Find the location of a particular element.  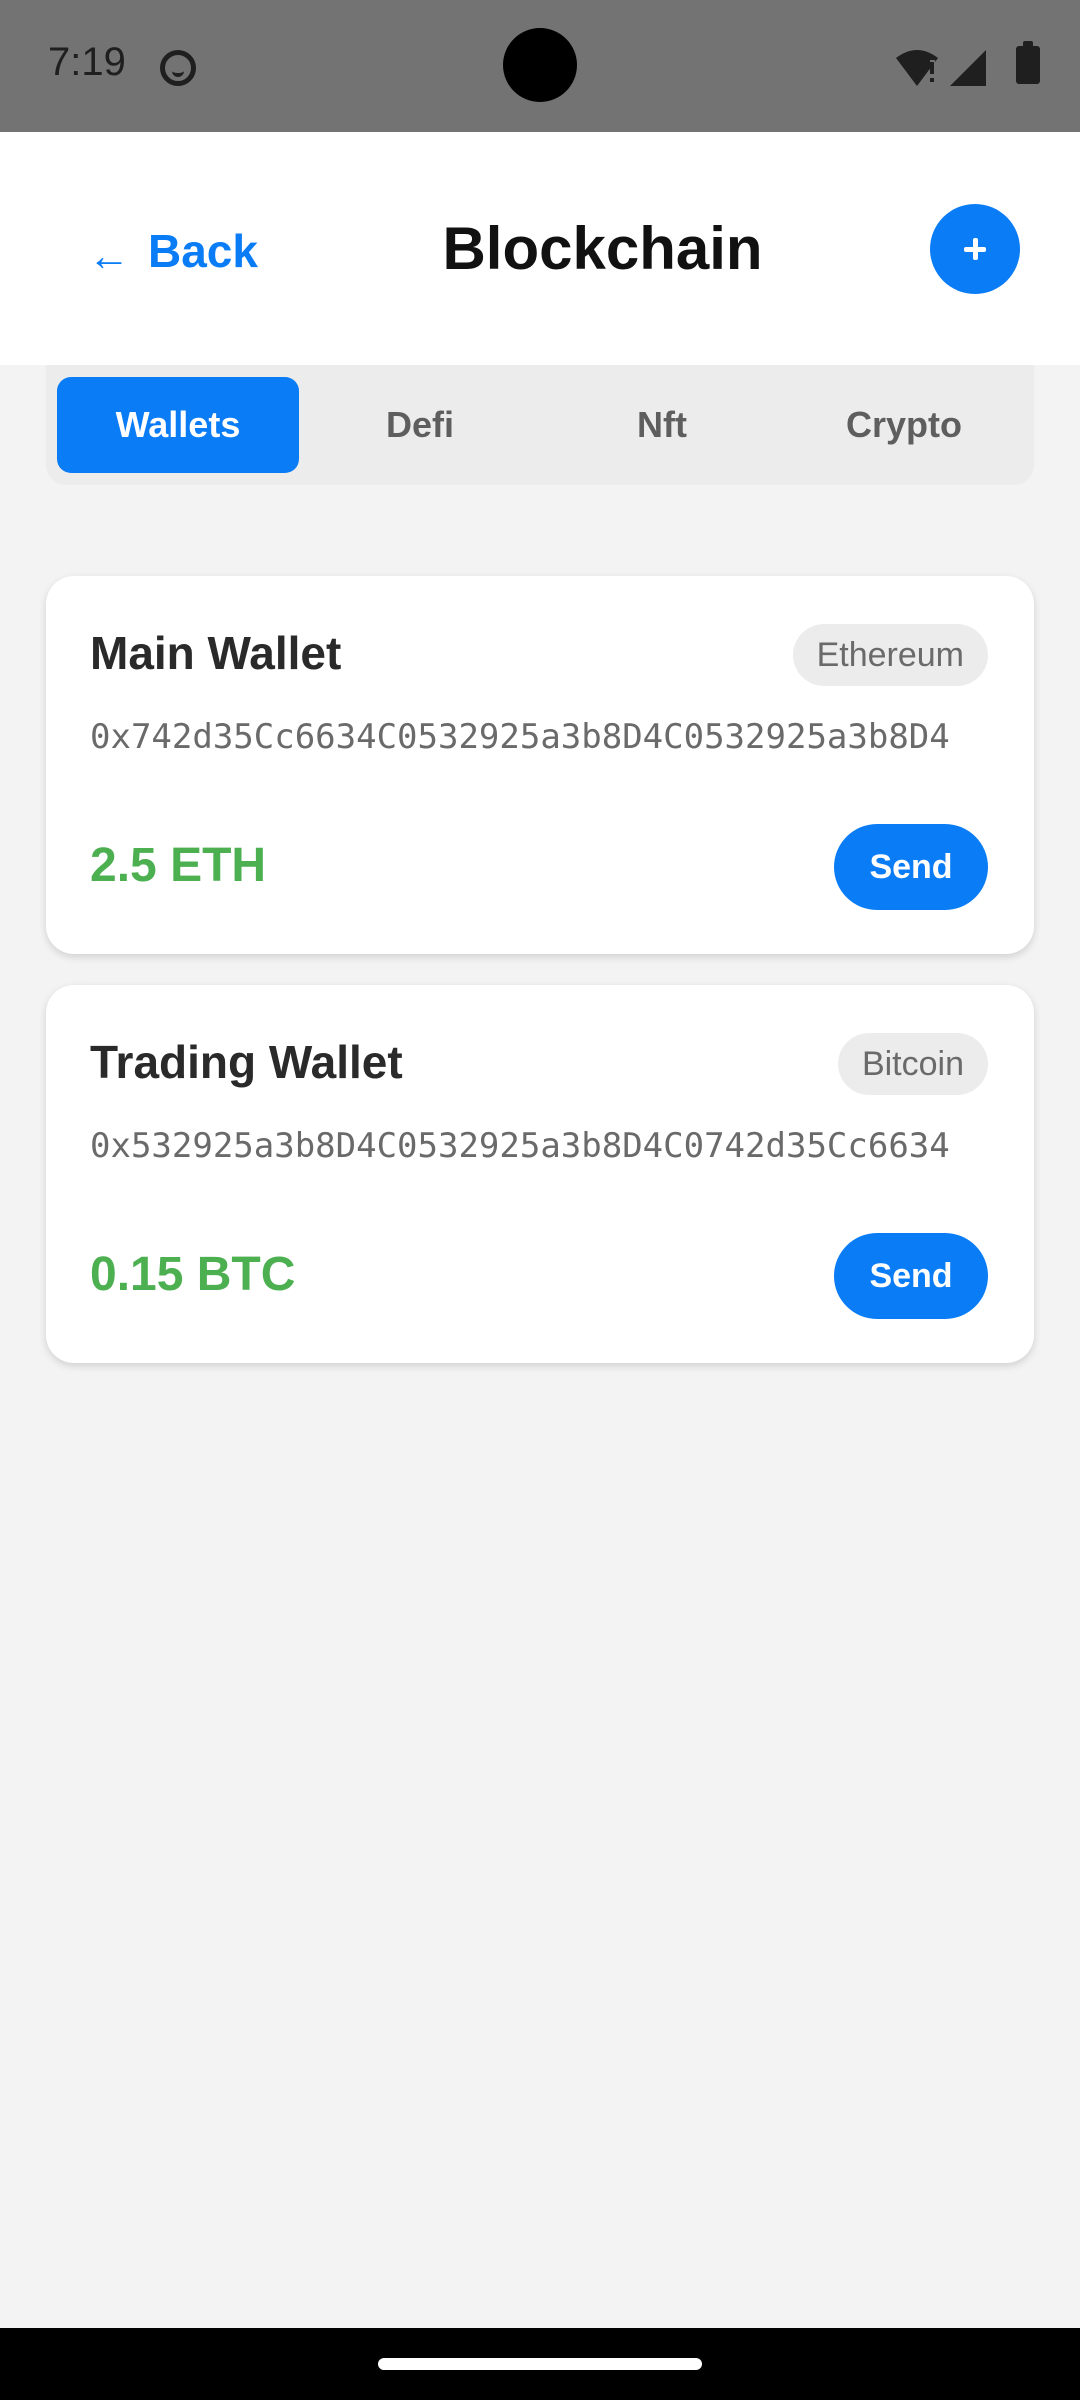

wallet-balance: 0.15 BTC is located at coordinates (193, 1274).